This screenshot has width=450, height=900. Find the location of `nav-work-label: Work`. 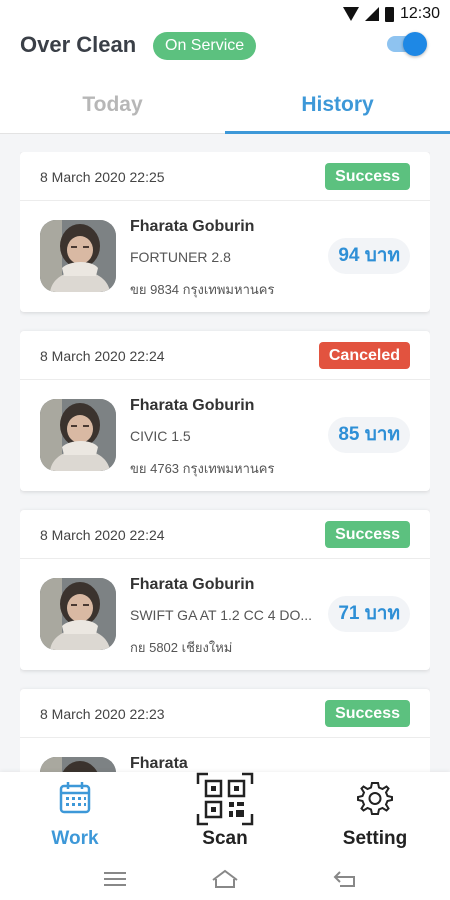

nav-work-label: Work is located at coordinates (75, 838).